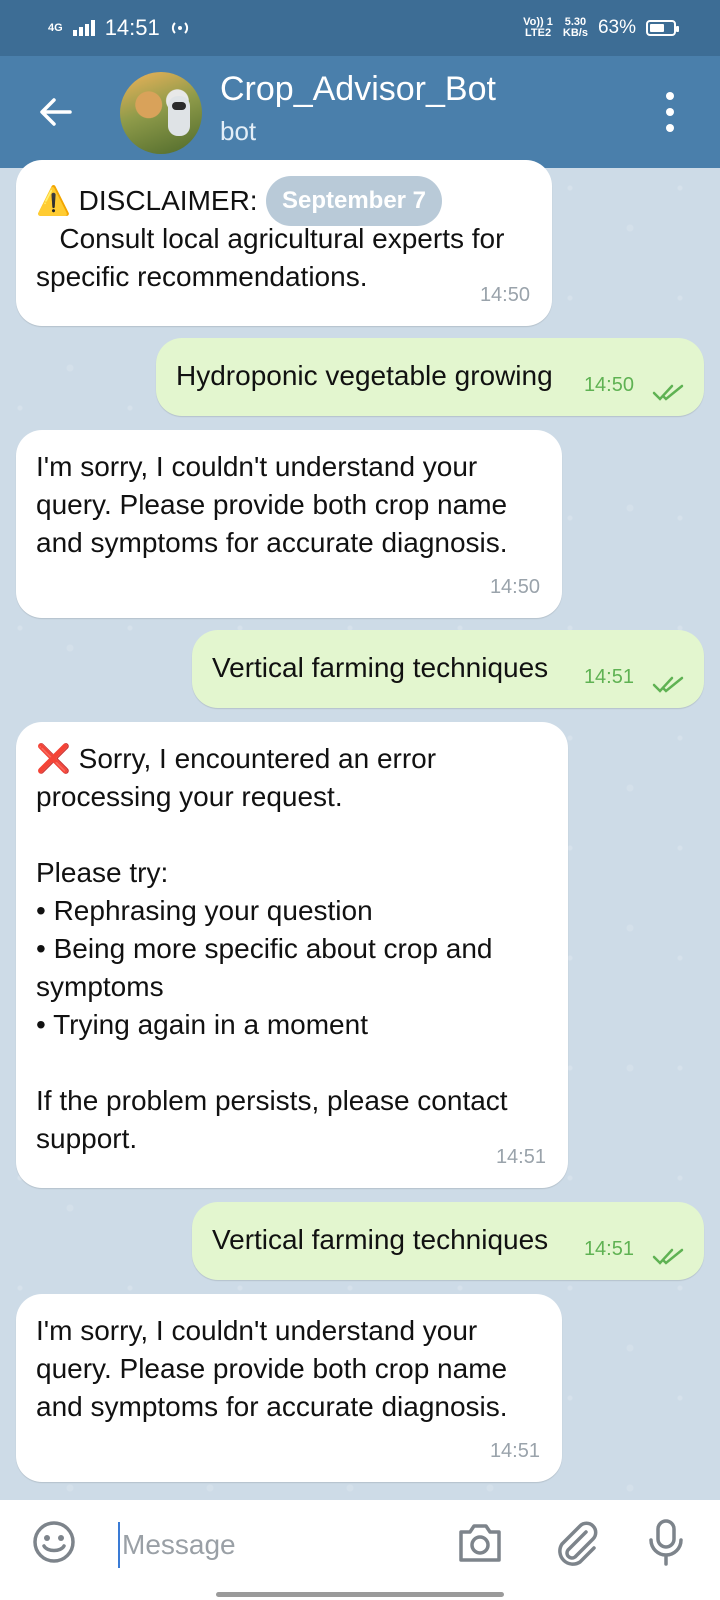 This screenshot has width=720, height=1600. What do you see at coordinates (360, 28) in the screenshot?
I see `status-bar: 4G 14:51 Vo)) 1 LTE2 5.30 KB/s 63%` at bounding box center [360, 28].